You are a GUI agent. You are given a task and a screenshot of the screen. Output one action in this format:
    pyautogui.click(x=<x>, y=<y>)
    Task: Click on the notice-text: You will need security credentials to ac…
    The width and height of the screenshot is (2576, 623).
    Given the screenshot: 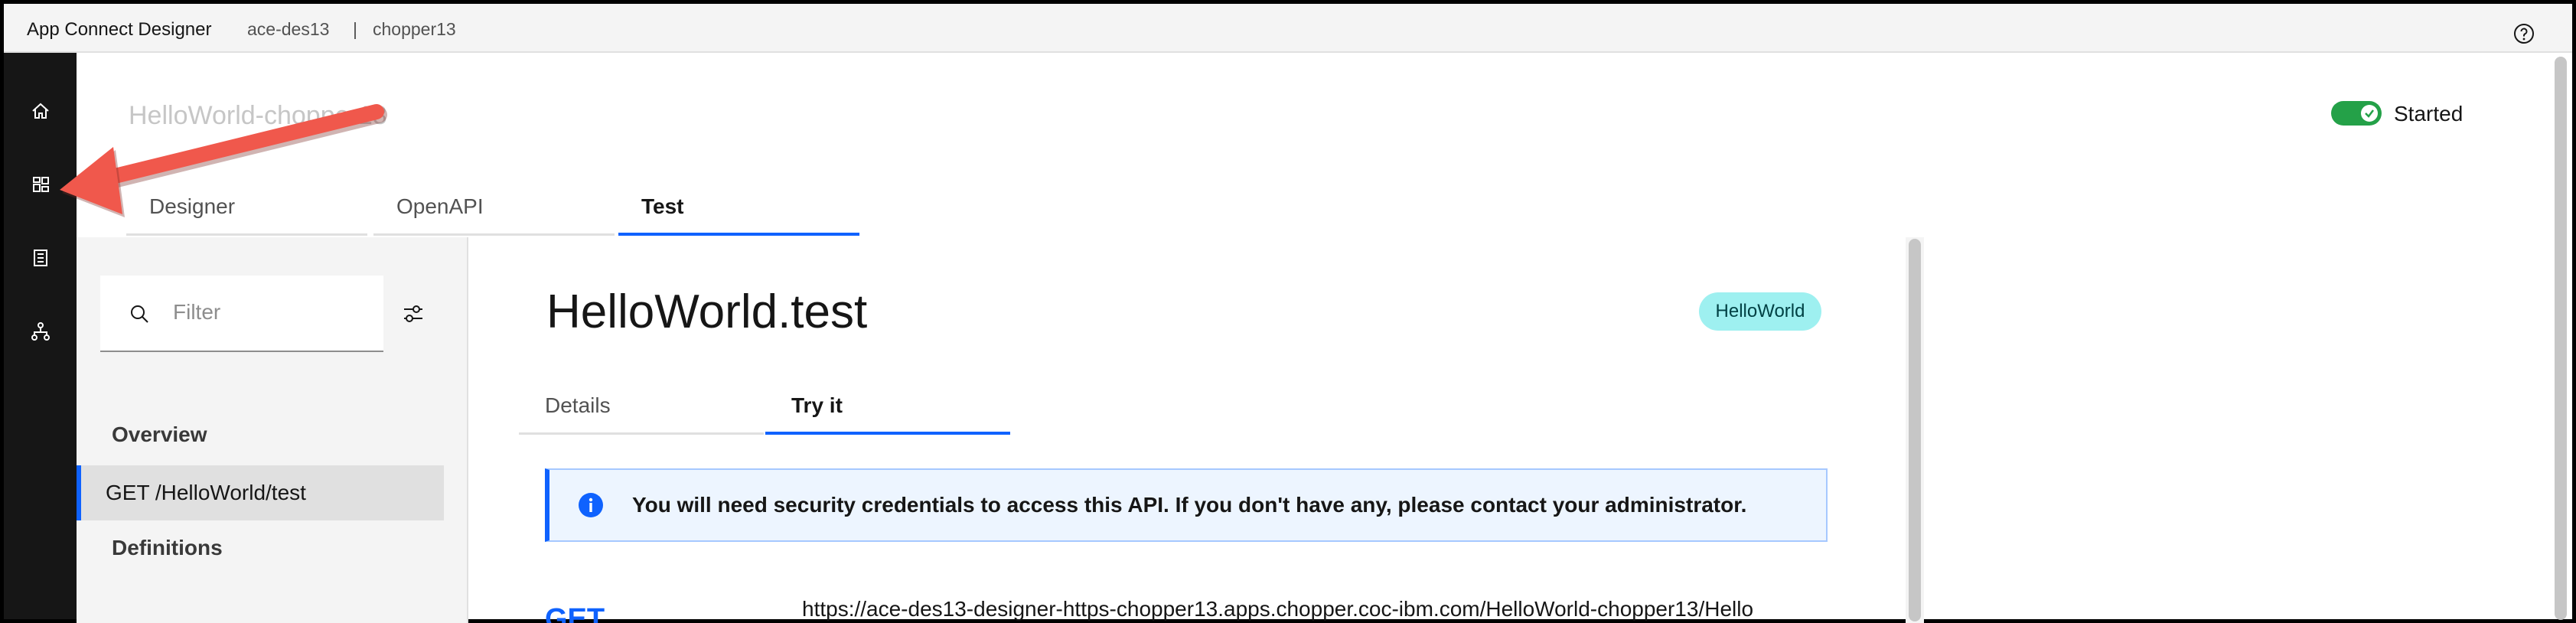 What is the action you would take?
    pyautogui.click(x=1190, y=505)
    